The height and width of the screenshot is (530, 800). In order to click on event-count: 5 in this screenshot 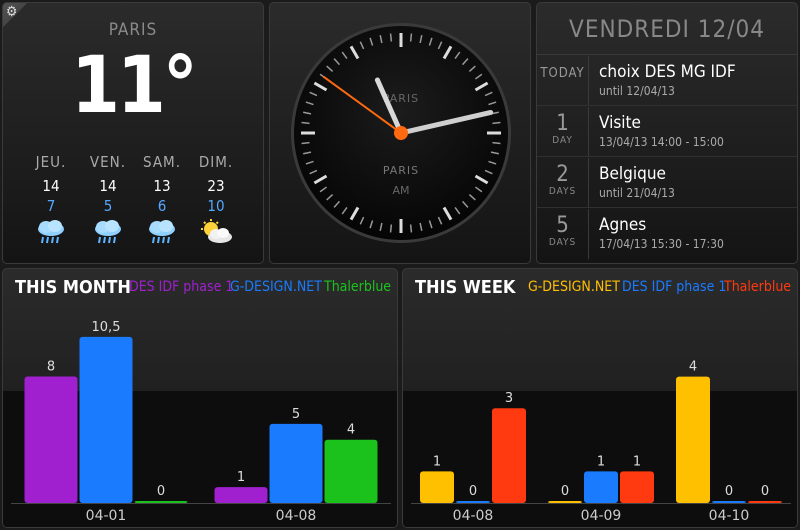, I will do `click(562, 225)`.